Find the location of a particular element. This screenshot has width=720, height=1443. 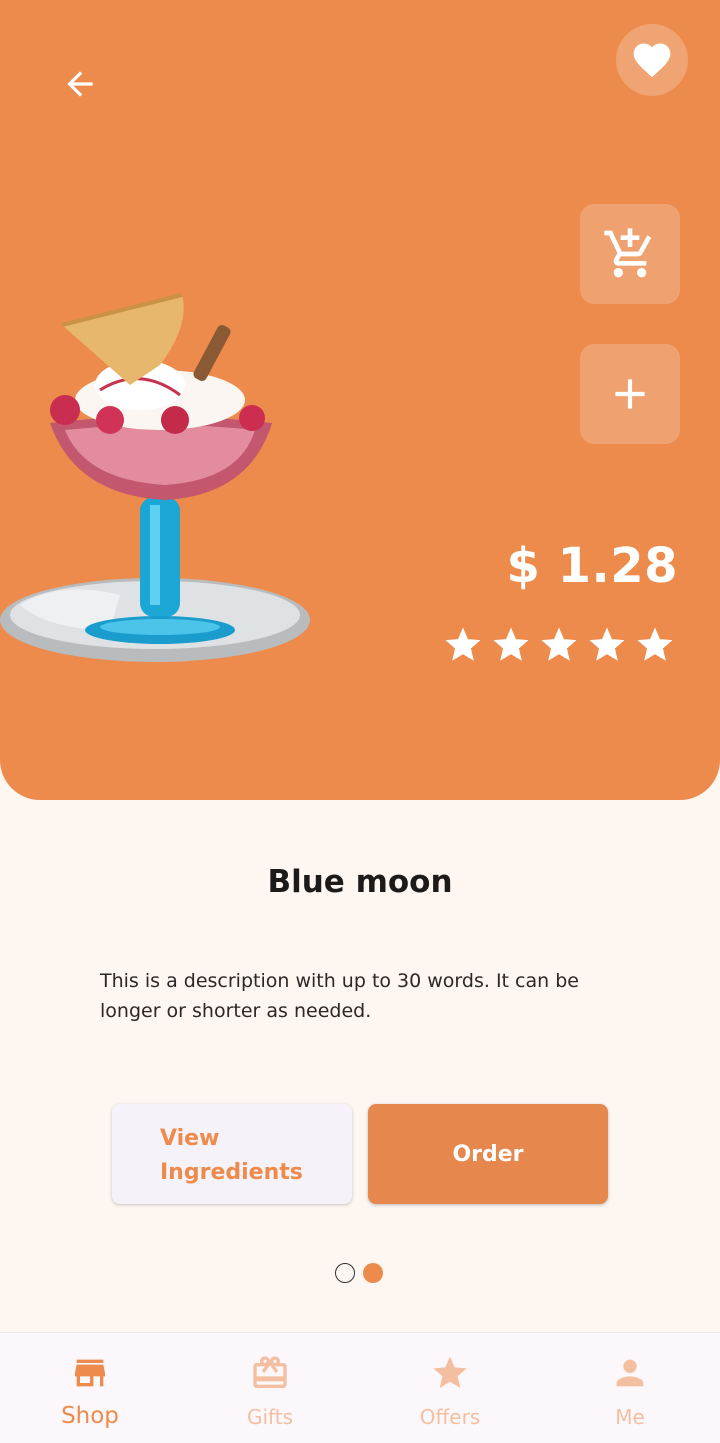

star-icon is located at coordinates (450, 1373).